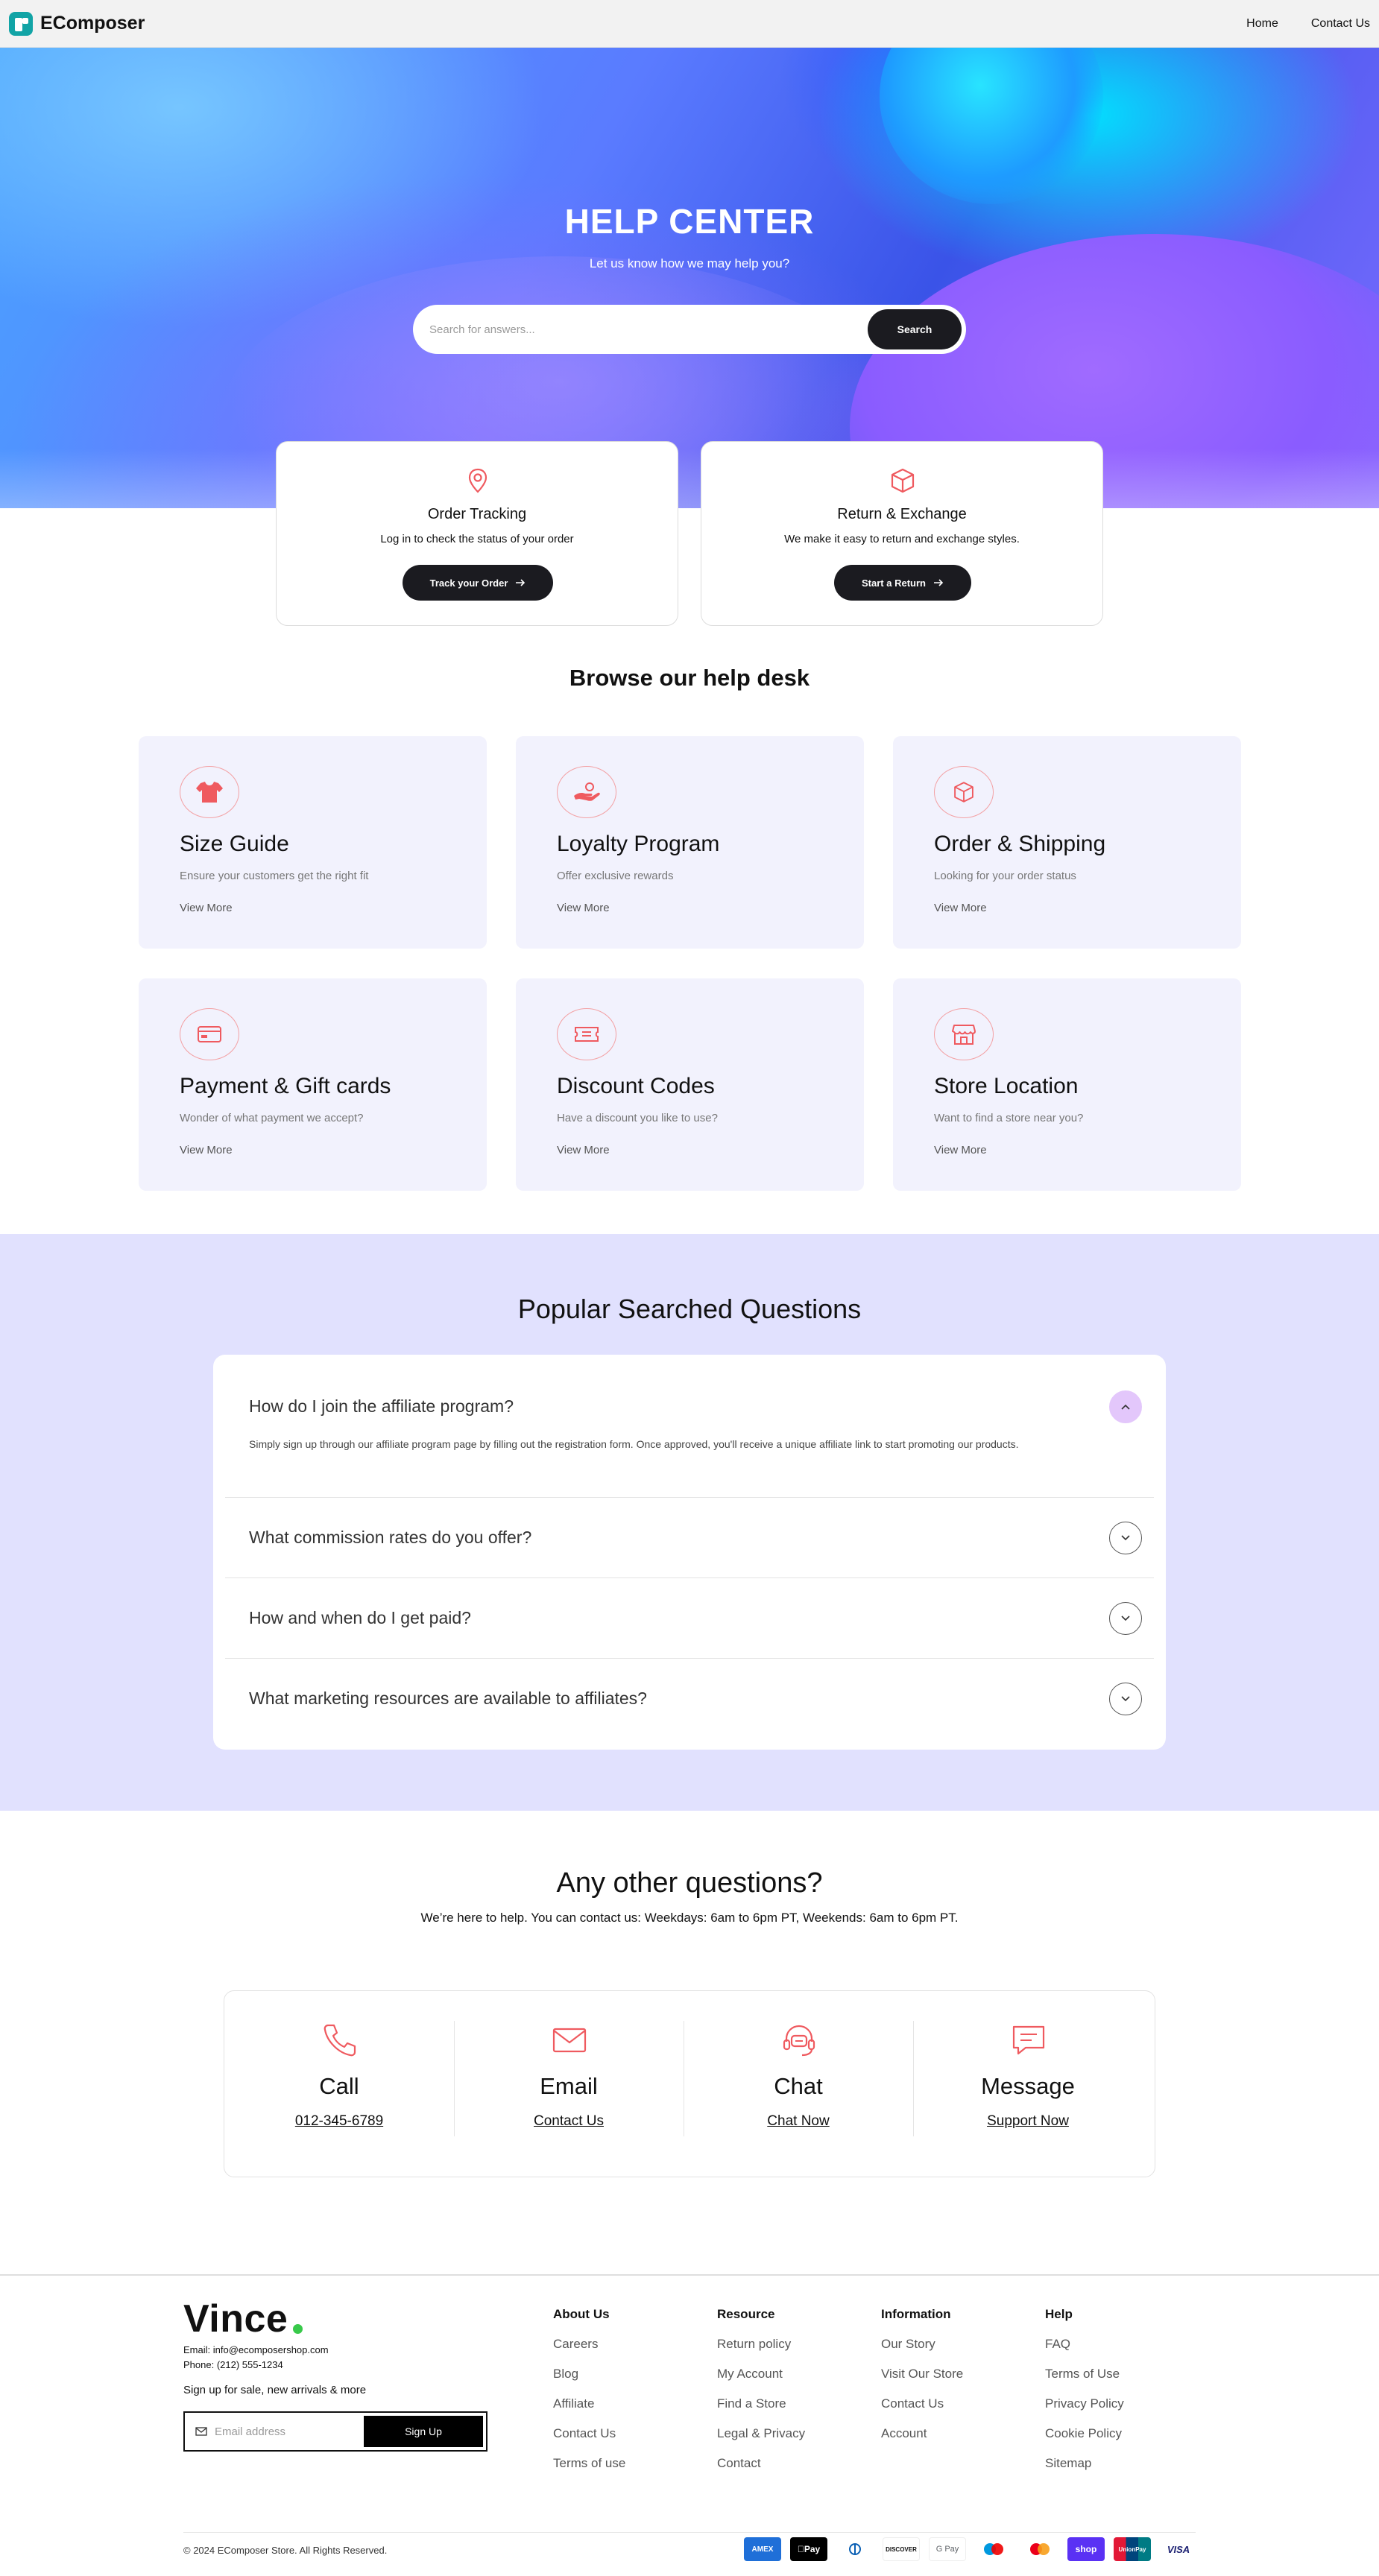 The image size is (1379, 2576). I want to click on help-card-title: Store Location, so click(1006, 1086).